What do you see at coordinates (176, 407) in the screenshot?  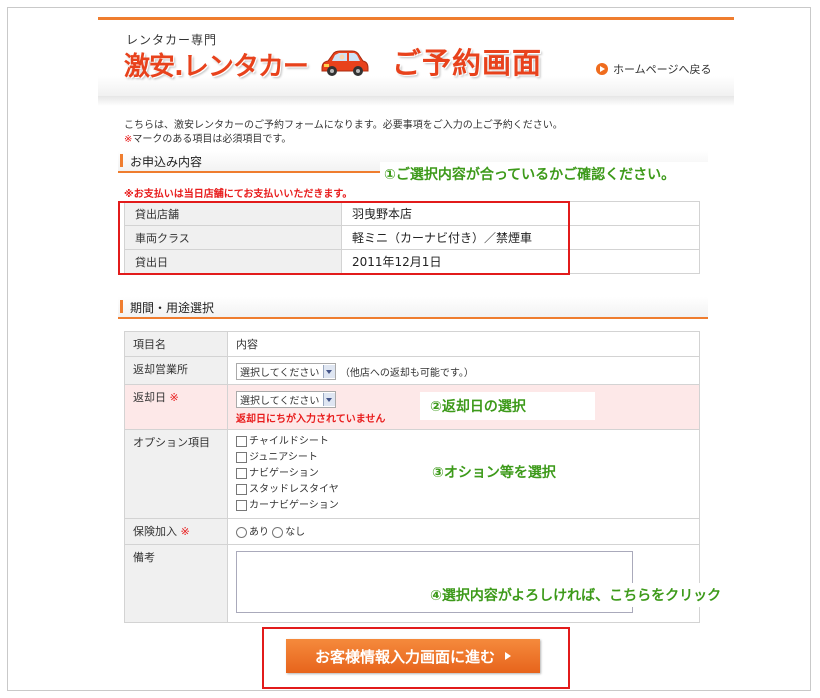 I see `row-label: 返却日 ※` at bounding box center [176, 407].